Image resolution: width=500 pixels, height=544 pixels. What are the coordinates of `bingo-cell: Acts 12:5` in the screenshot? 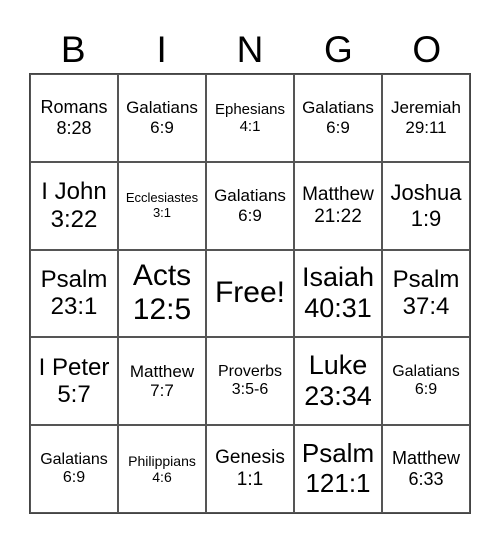 It's located at (162, 293).